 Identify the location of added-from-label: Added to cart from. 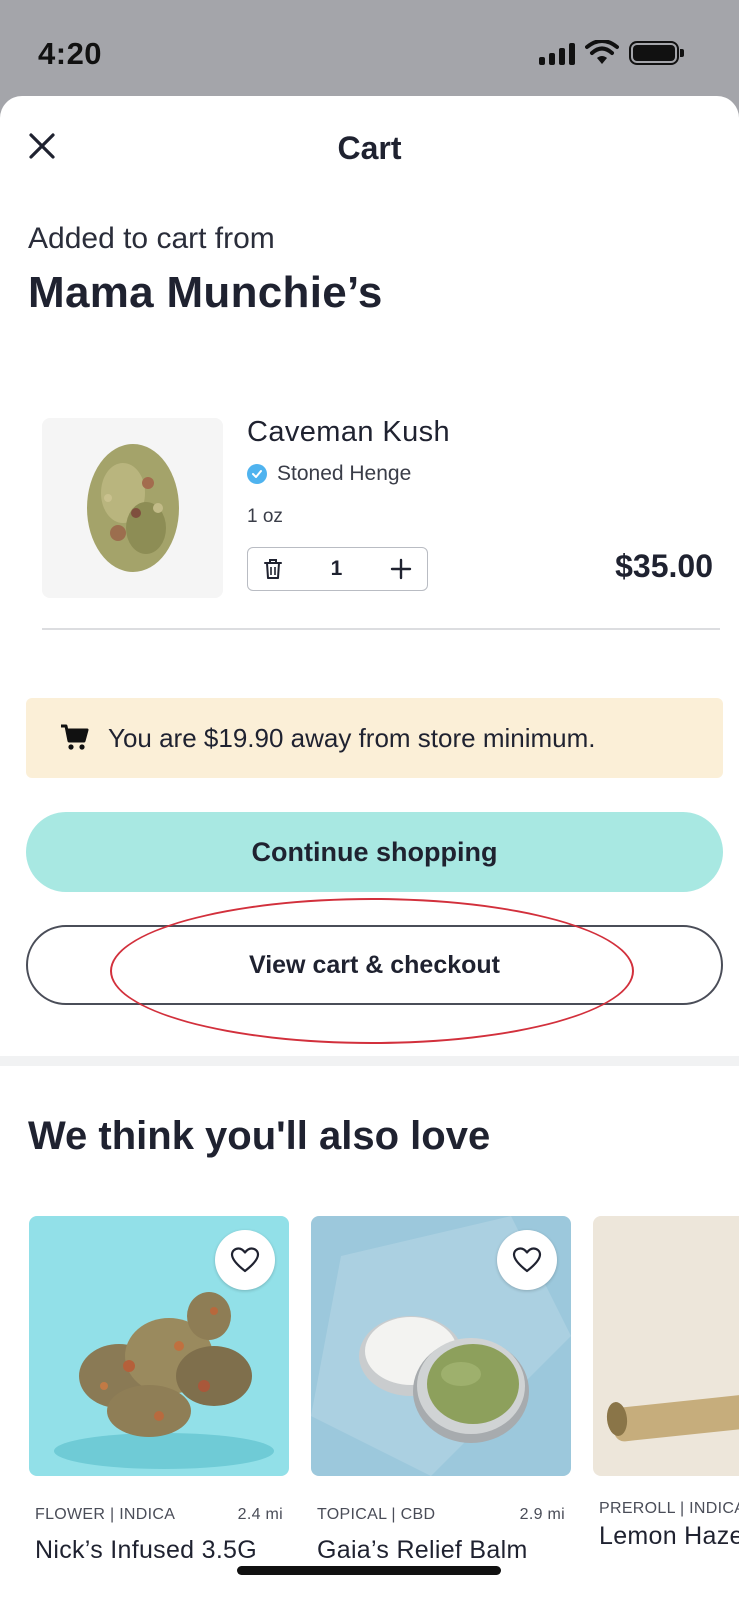
(151, 238).